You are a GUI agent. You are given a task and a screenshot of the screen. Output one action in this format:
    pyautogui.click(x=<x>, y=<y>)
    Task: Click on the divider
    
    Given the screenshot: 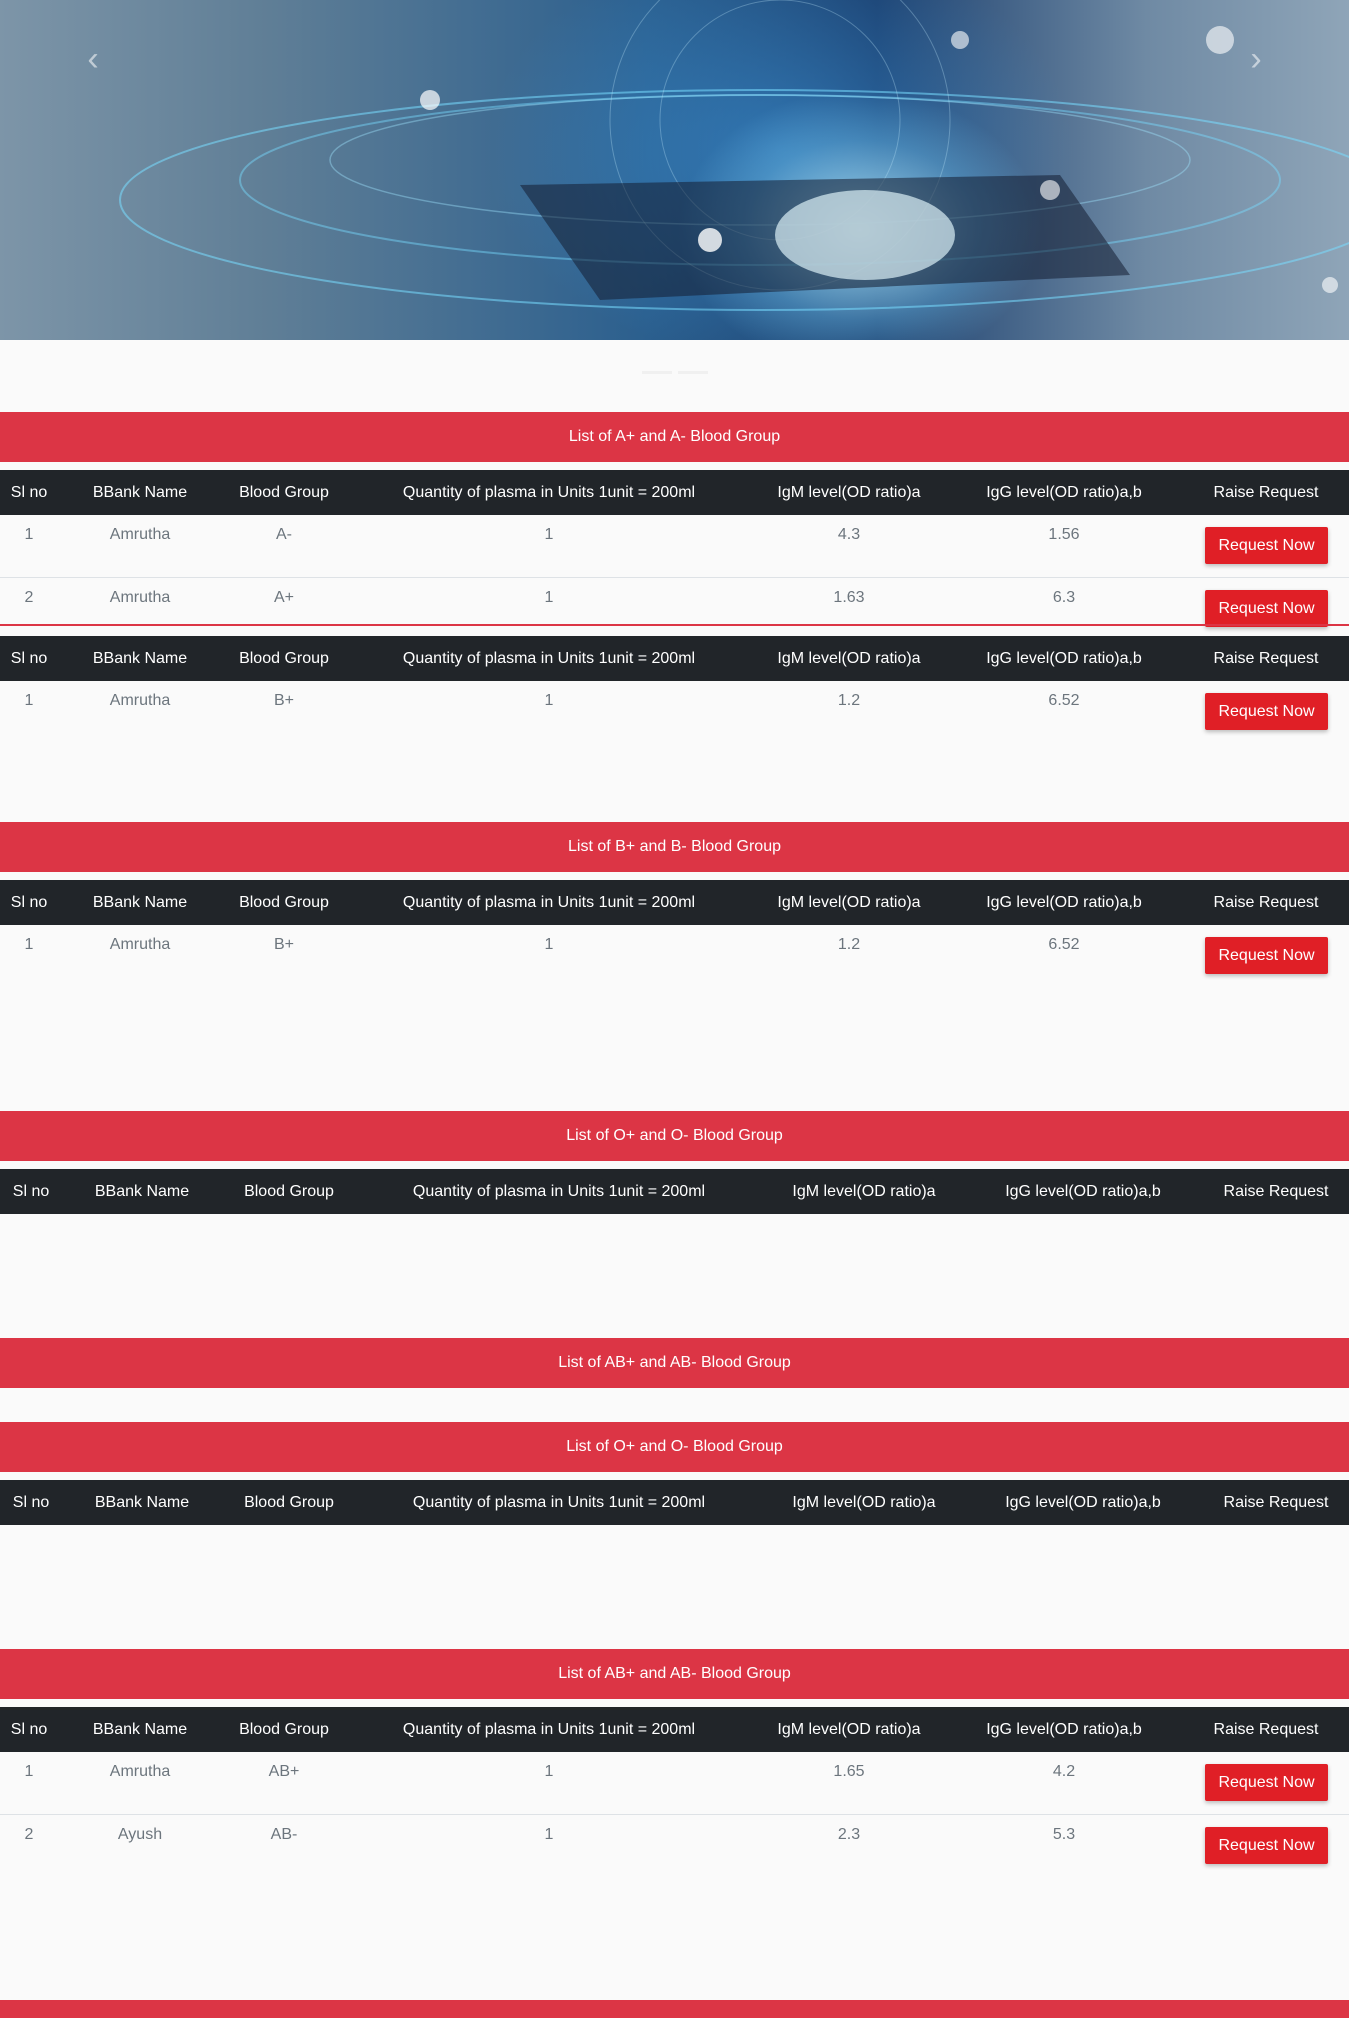 What is the action you would take?
    pyautogui.click(x=674, y=625)
    